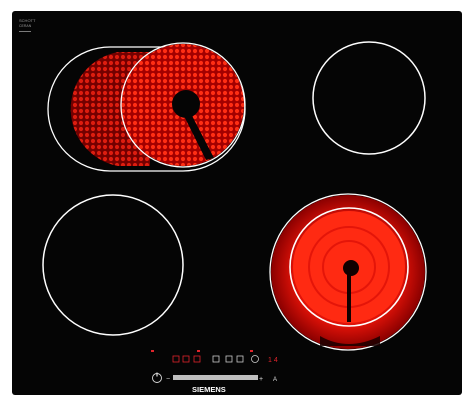 The height and width of the screenshot is (407, 474). What do you see at coordinates (209, 389) in the screenshot?
I see `brand-logo: SIEMENS` at bounding box center [209, 389].